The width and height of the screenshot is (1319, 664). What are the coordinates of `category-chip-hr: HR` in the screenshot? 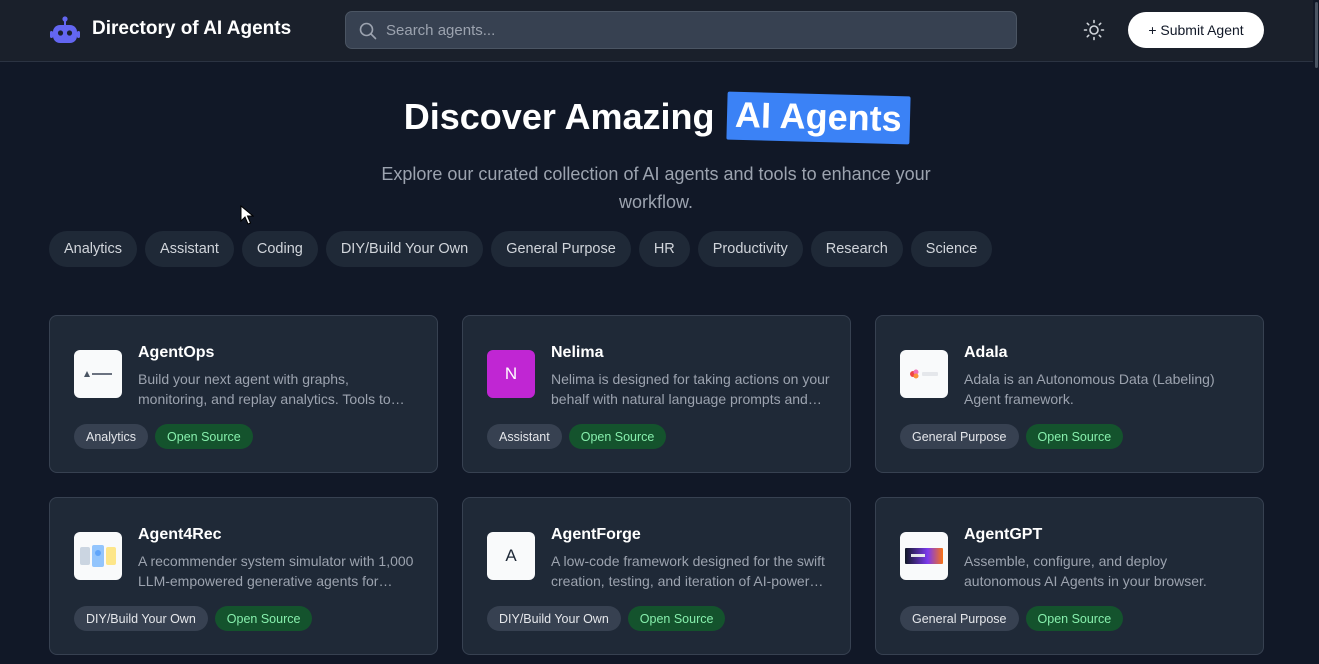 It's located at (664, 249).